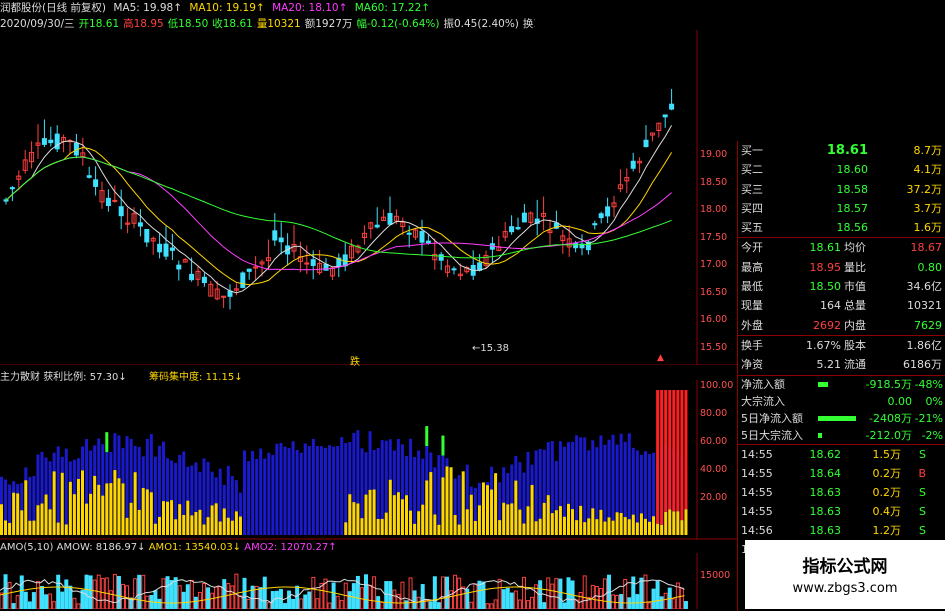 The width and height of the screenshot is (945, 611). Describe the element at coordinates (841, 530) in the screenshot. I see `tick-row: 14:56 18.63 1.2万 S` at that location.